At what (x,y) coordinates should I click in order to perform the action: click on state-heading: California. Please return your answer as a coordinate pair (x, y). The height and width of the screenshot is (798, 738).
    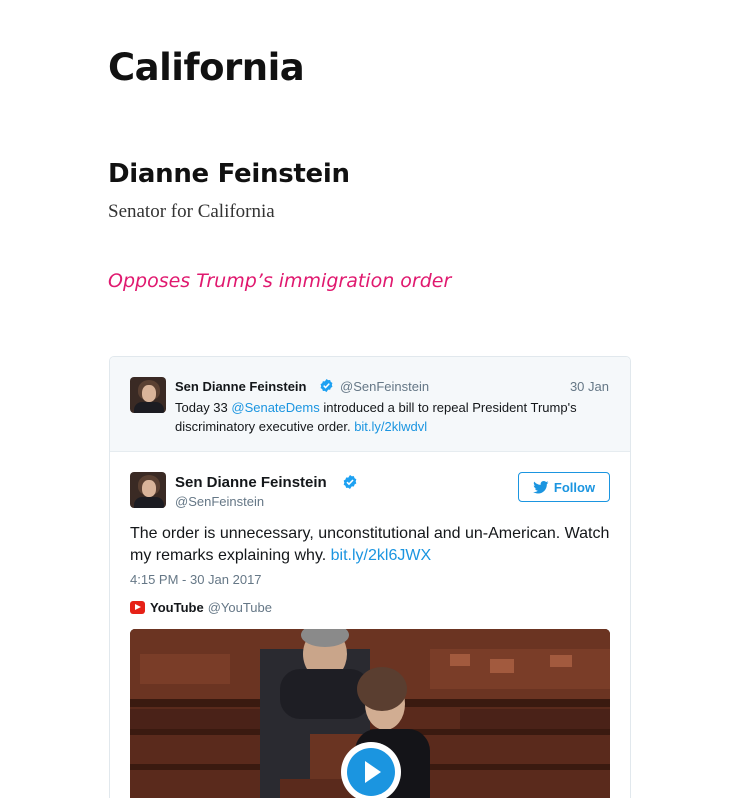
    Looking at the image, I should click on (206, 67).